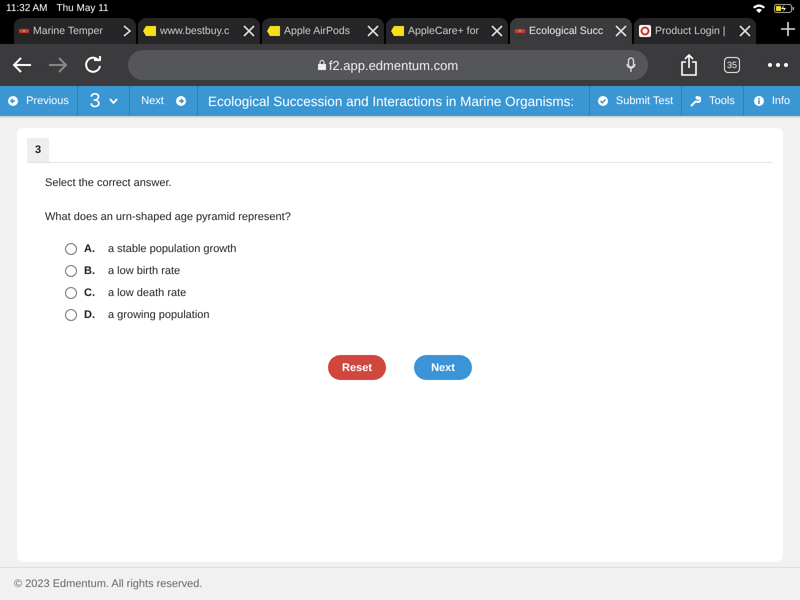 This screenshot has width=800, height=600. Describe the element at coordinates (323, 31) in the screenshot. I see `browser-tab: Apple AirPods` at that location.